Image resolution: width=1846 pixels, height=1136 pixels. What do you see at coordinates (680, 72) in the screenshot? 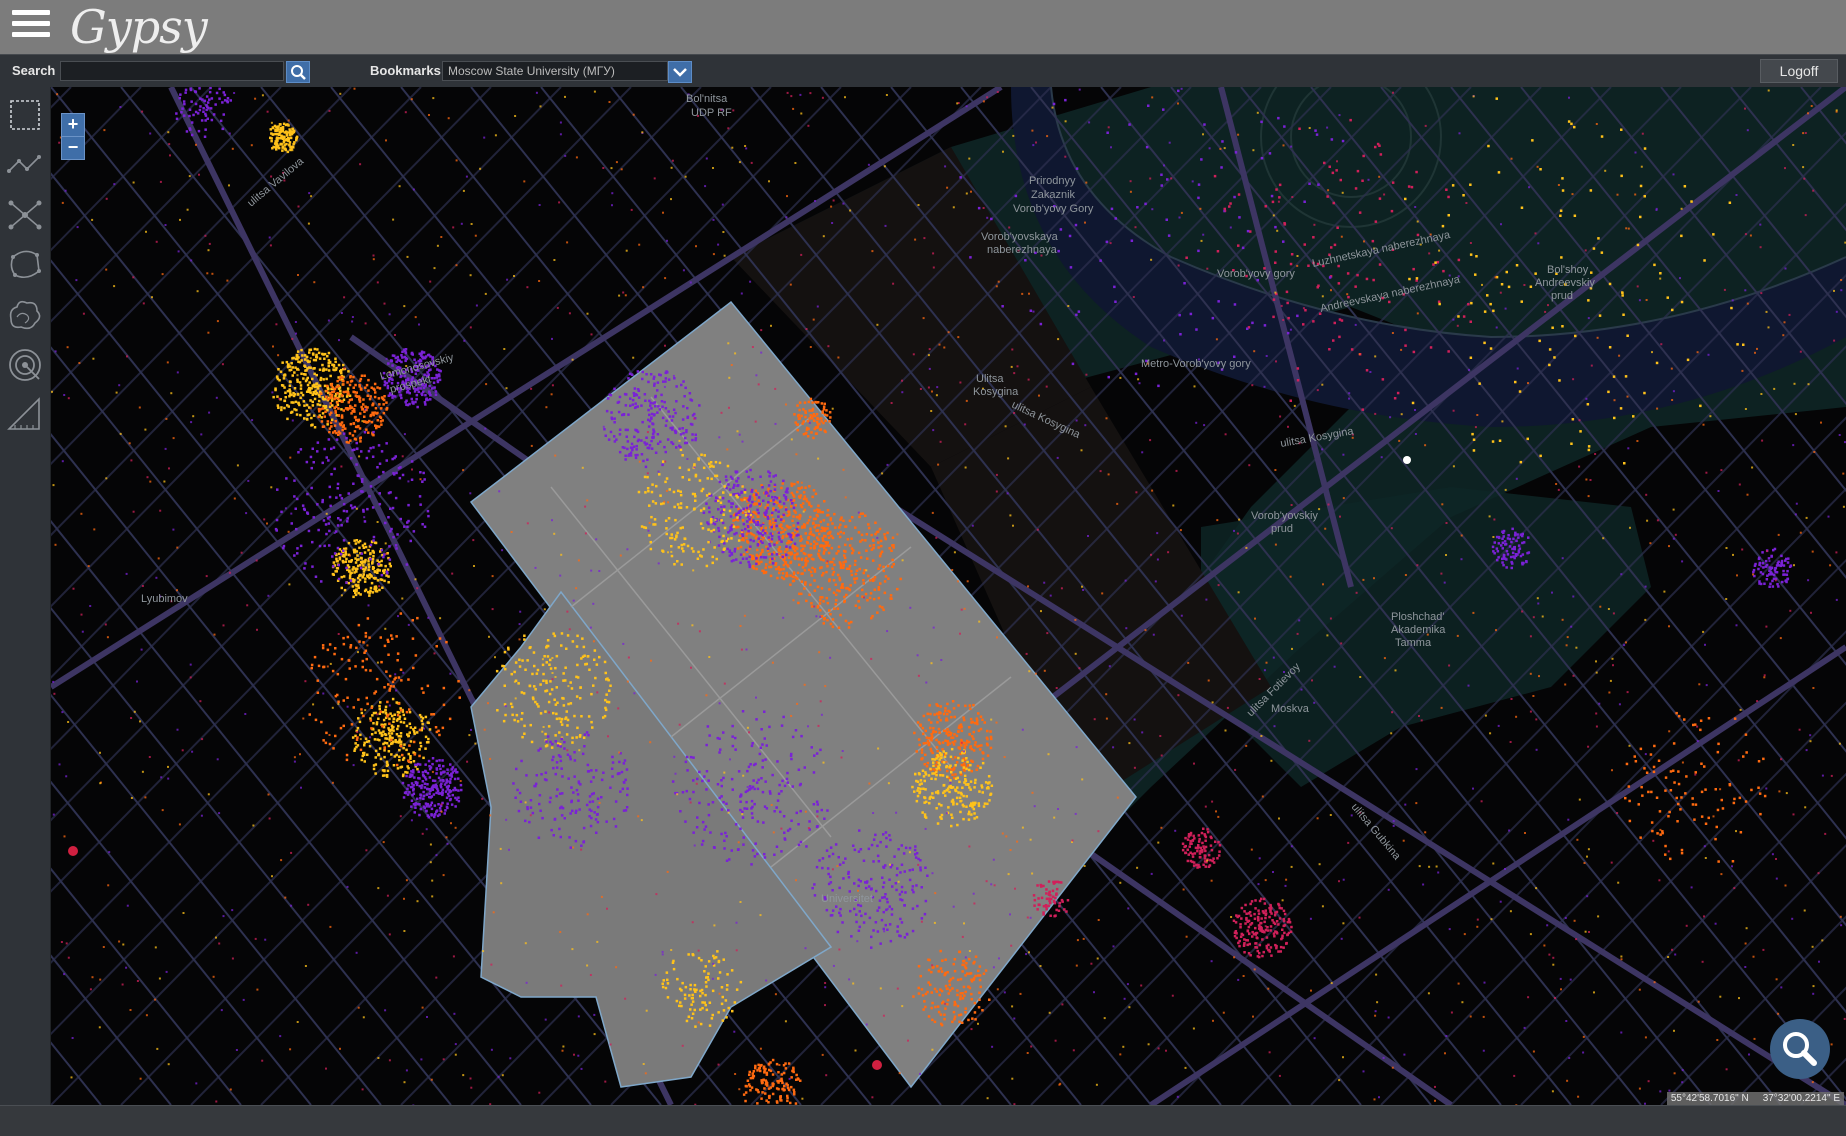
I see `bookmarks-dropdown-button` at bounding box center [680, 72].